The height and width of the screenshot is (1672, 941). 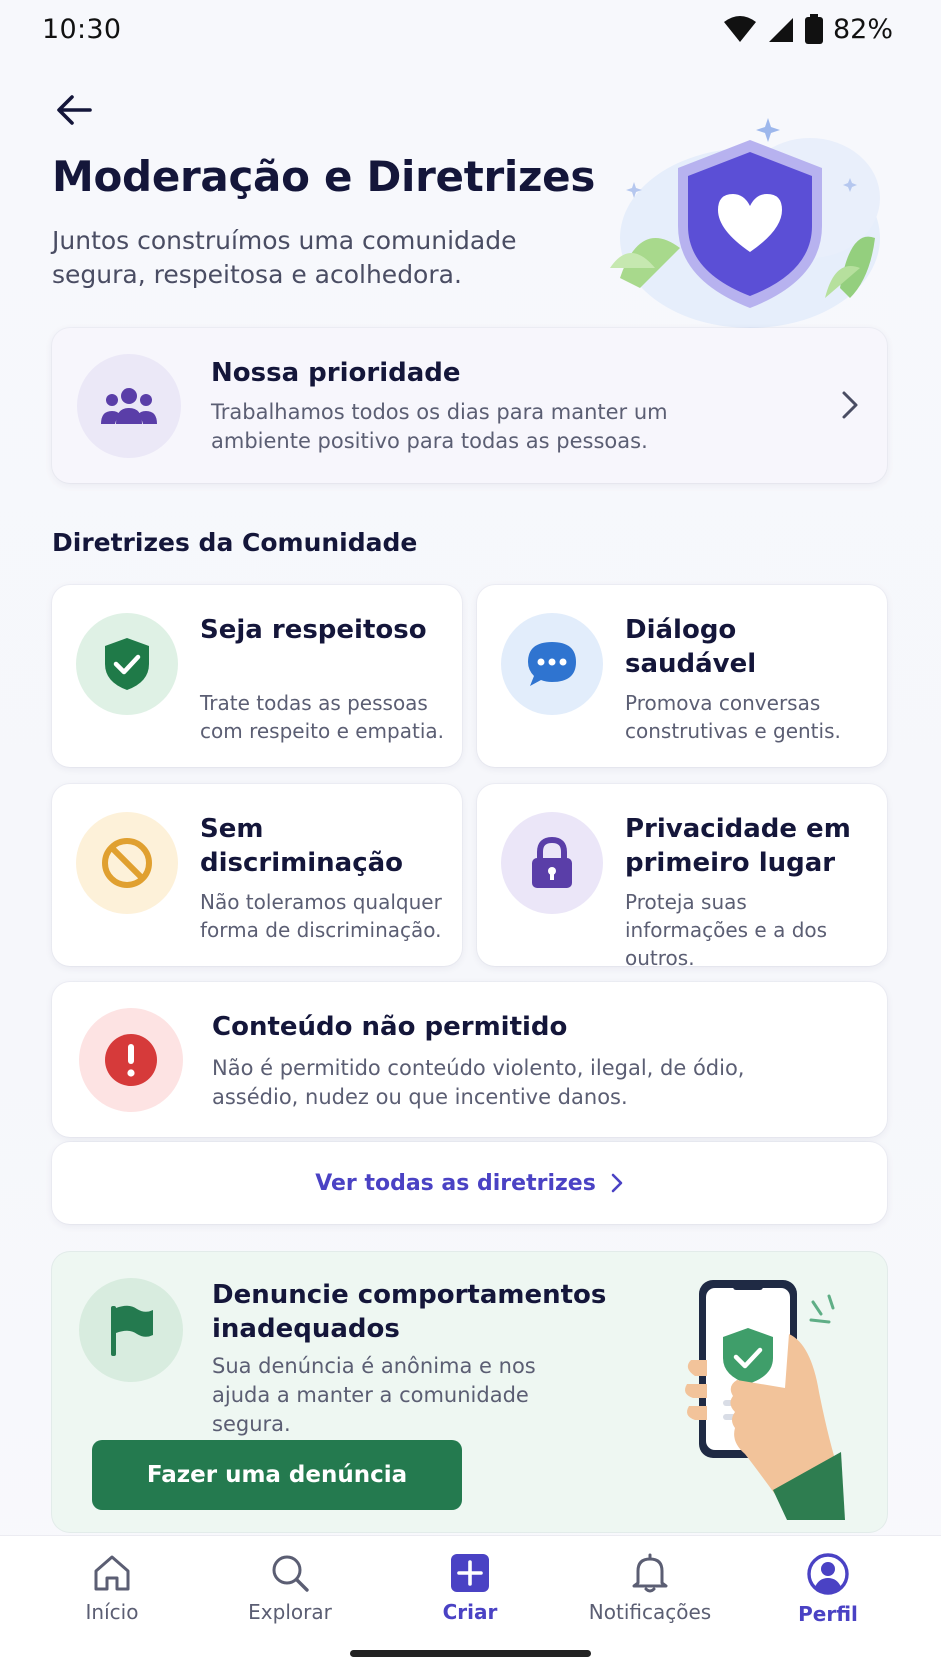 What do you see at coordinates (650, 1612) in the screenshot?
I see `nav-label: Notificações` at bounding box center [650, 1612].